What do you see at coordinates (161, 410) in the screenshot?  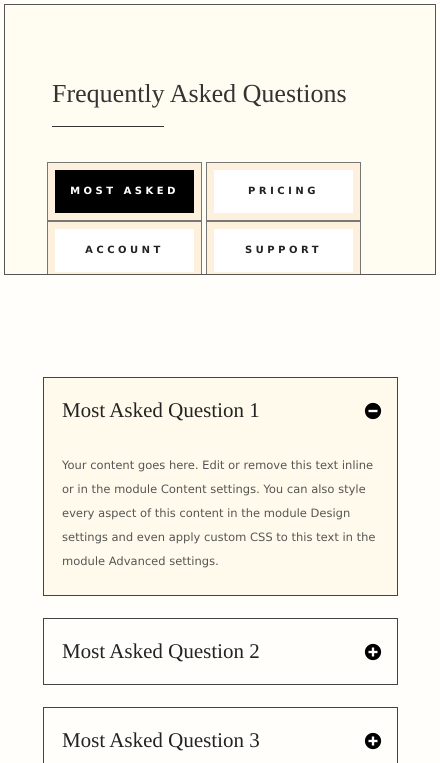 I see `question-title: Most Asked Question 1` at bounding box center [161, 410].